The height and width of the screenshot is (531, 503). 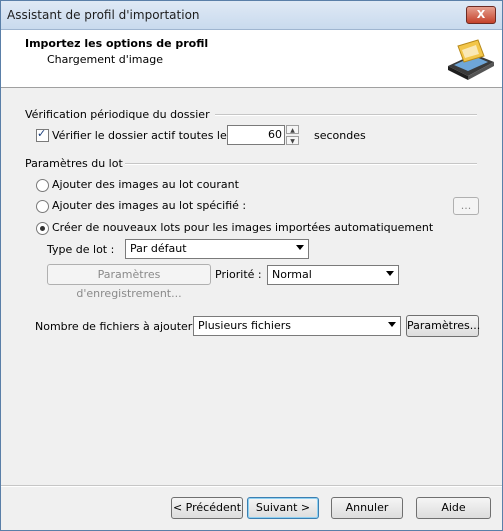 What do you see at coordinates (251, 486) in the screenshot?
I see `footer-divider` at bounding box center [251, 486].